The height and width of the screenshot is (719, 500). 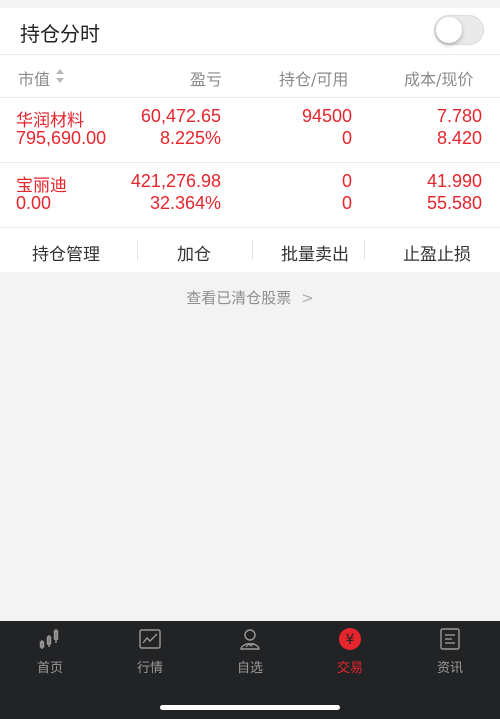 I want to click on current-price: 8.420, so click(x=459, y=138).